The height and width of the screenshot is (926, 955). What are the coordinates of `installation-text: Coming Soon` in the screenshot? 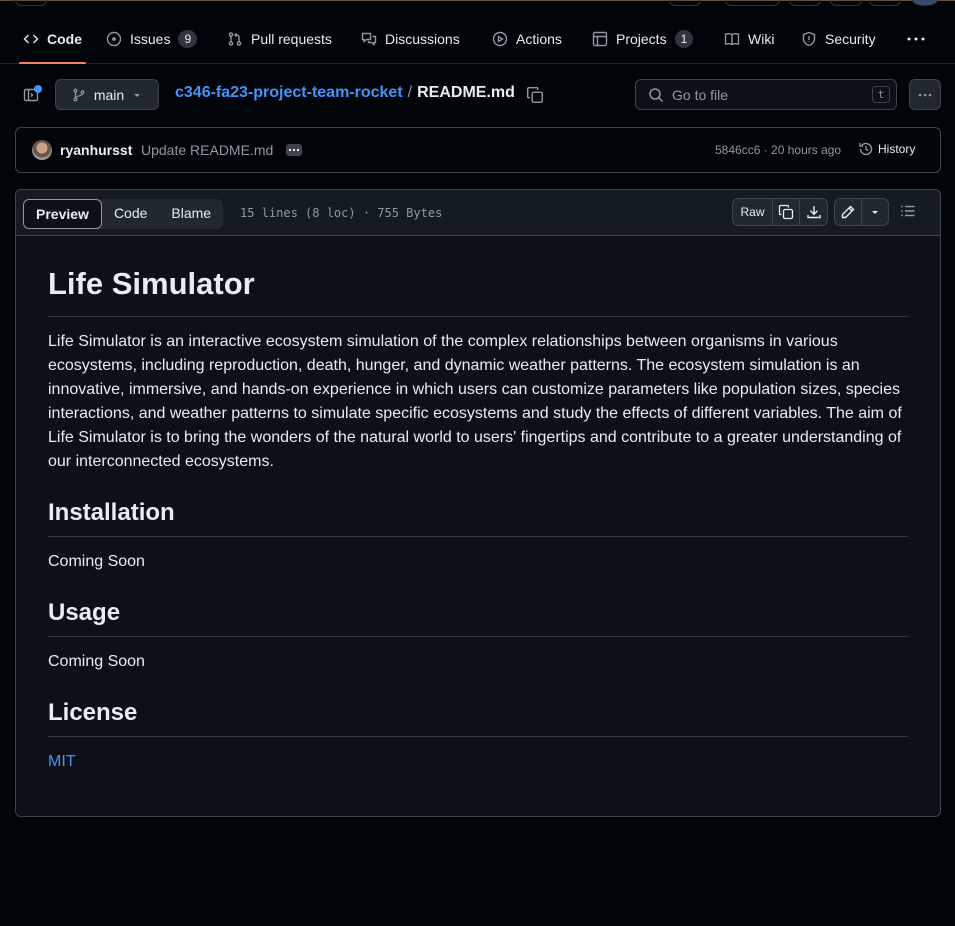 It's located at (96, 561).